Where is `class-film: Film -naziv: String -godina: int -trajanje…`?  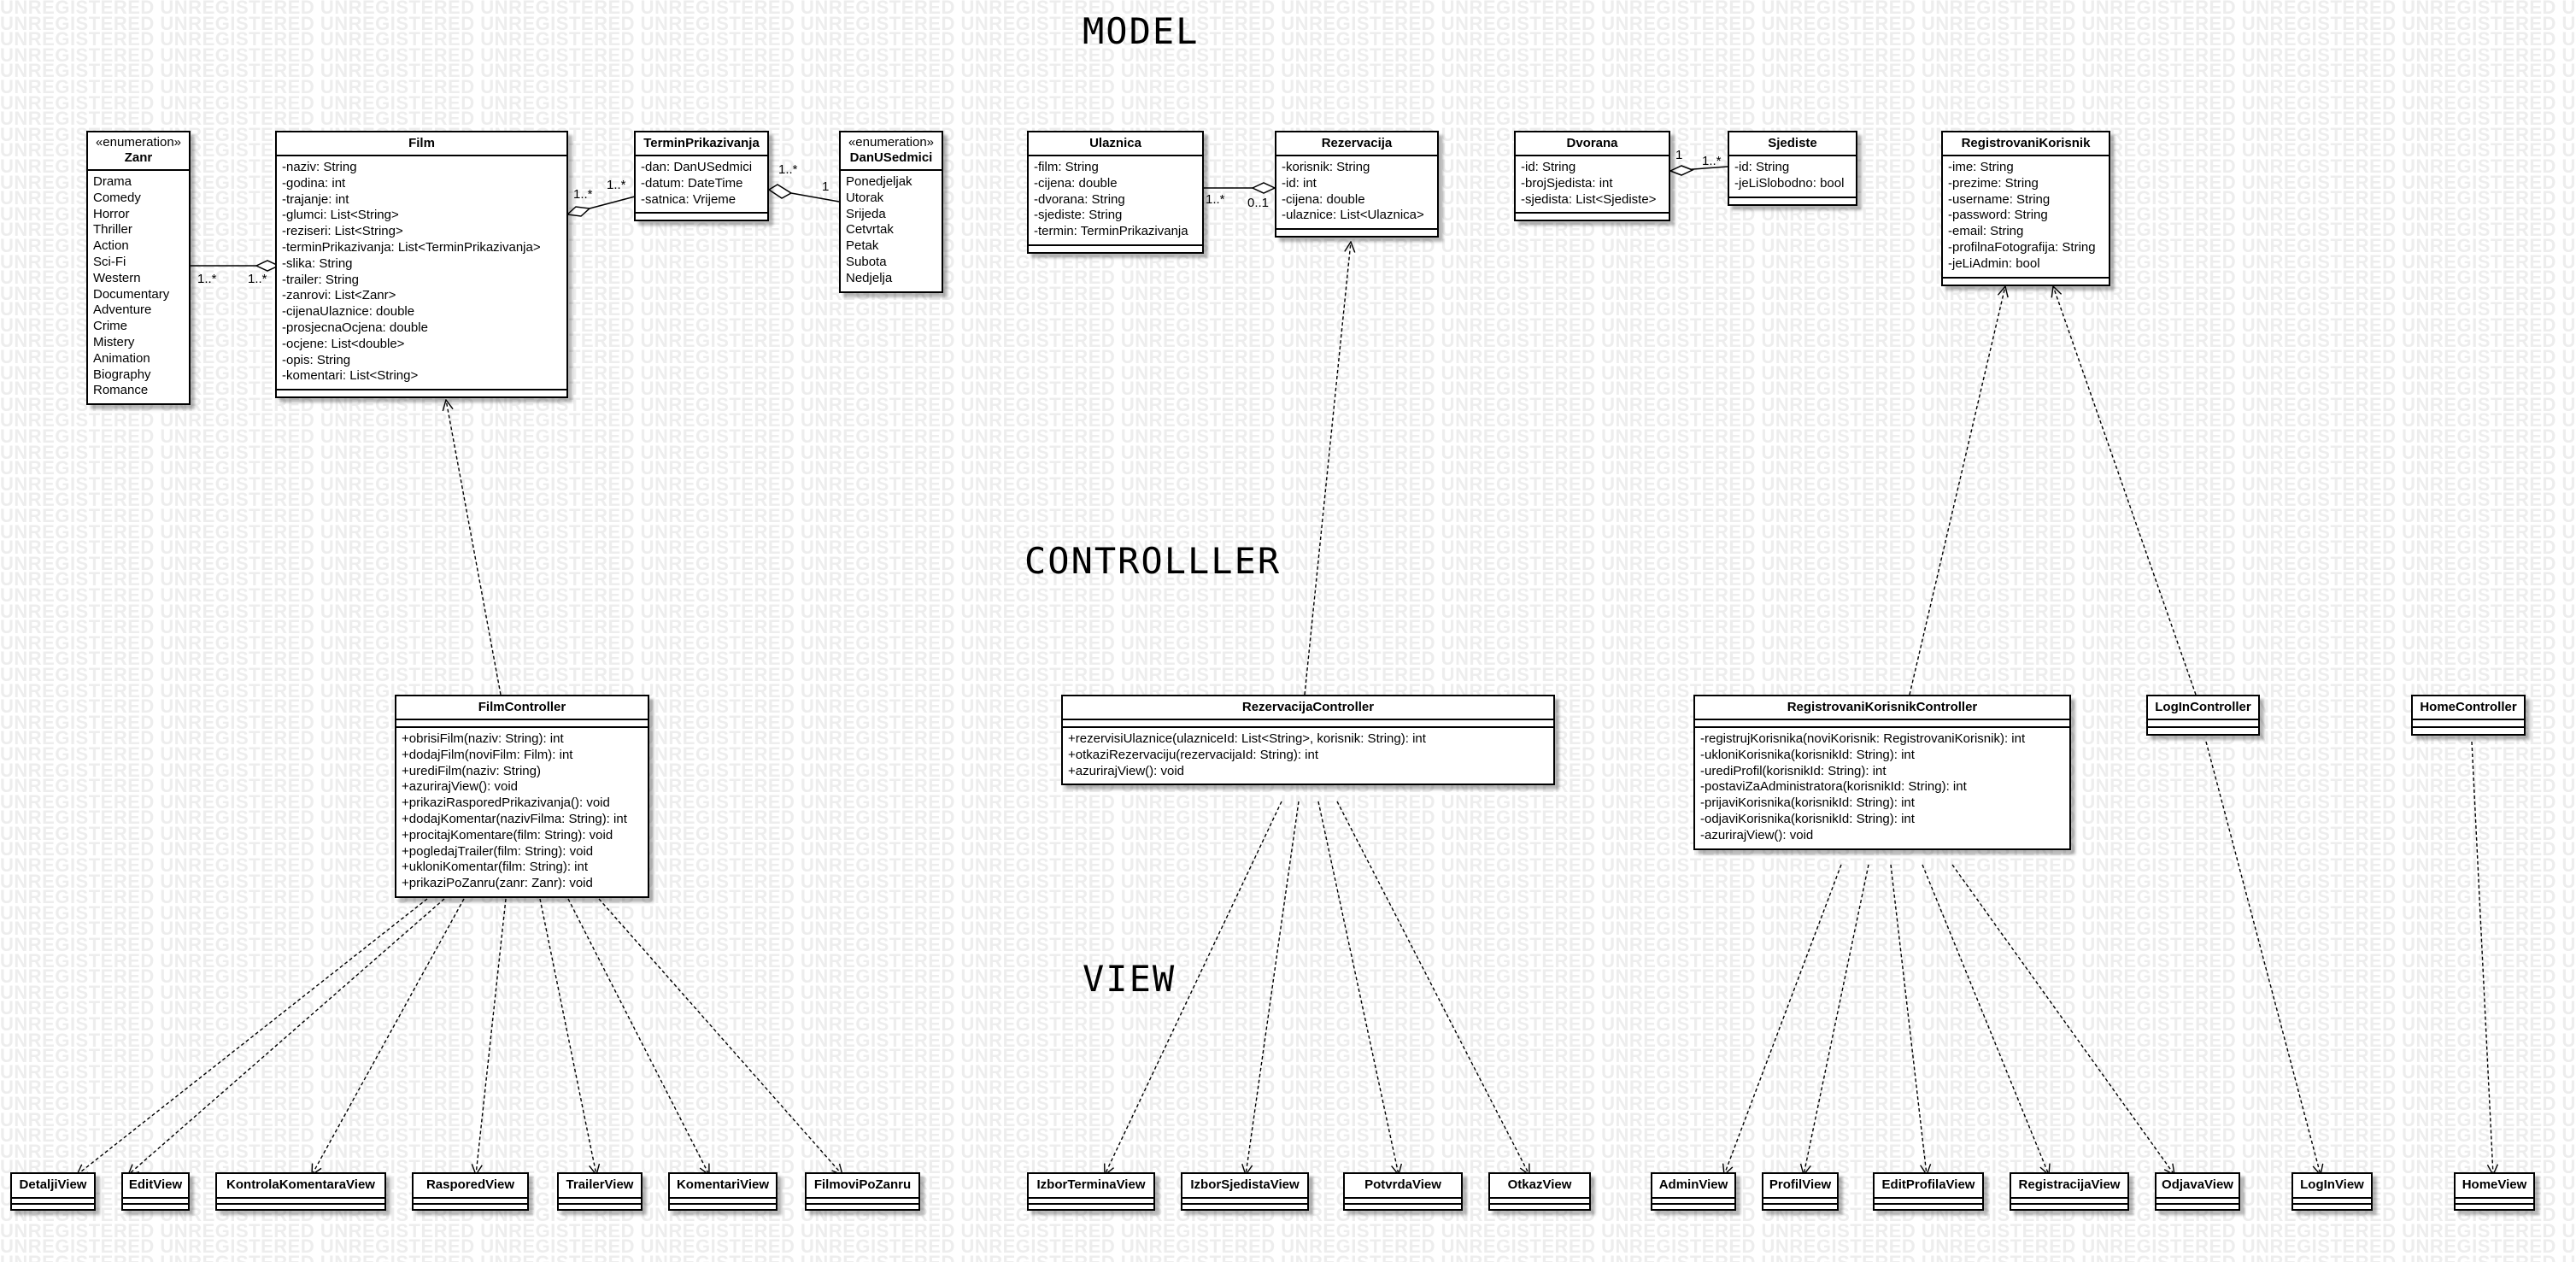
class-film: Film -naziv: String -godina: int -trajanje… is located at coordinates (421, 265).